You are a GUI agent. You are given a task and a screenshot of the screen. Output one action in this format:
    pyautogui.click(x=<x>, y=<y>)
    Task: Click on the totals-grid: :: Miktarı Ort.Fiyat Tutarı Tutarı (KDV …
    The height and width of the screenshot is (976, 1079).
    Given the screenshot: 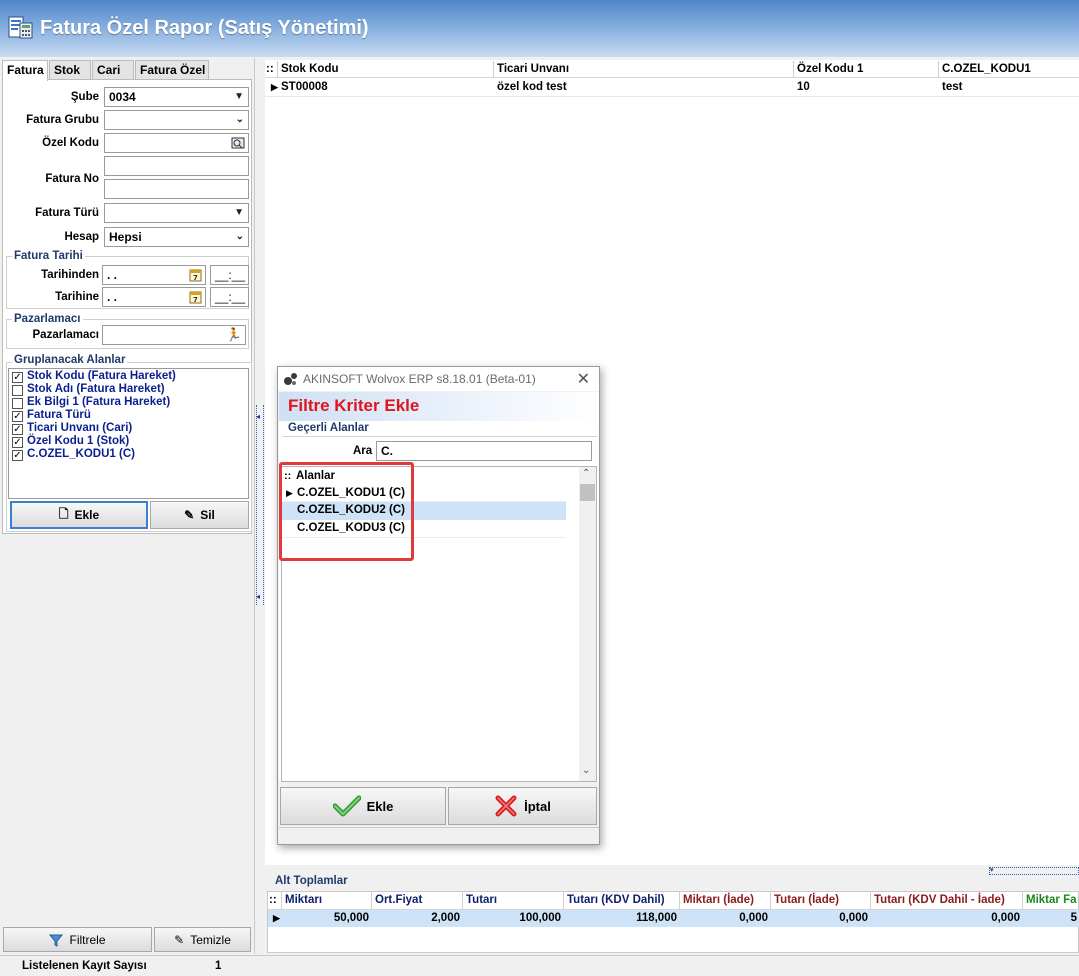 What is the action you would take?
    pyautogui.click(x=673, y=922)
    